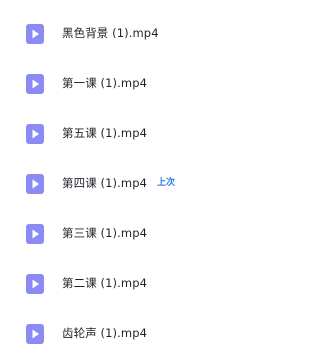 This screenshot has width=320, height=362. Describe the element at coordinates (105, 333) in the screenshot. I see `file-name: 齿轮声 (1).mp4` at that location.